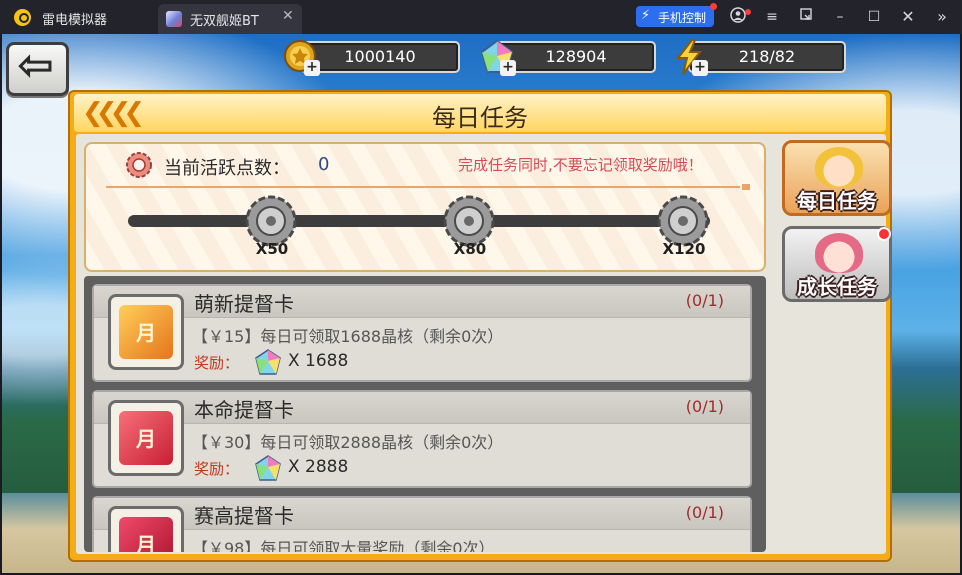 This screenshot has height=575, width=962. I want to click on tab-daily-tasks: 每日任务, so click(837, 178).